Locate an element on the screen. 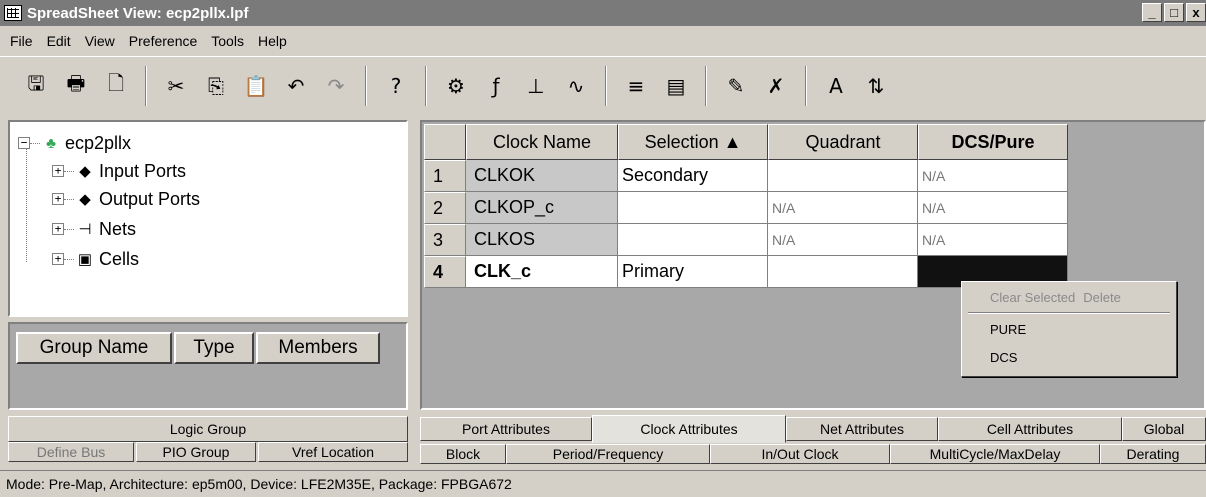 This screenshot has height=497, width=1206. sort-button: ⇅ is located at coordinates (876, 86).